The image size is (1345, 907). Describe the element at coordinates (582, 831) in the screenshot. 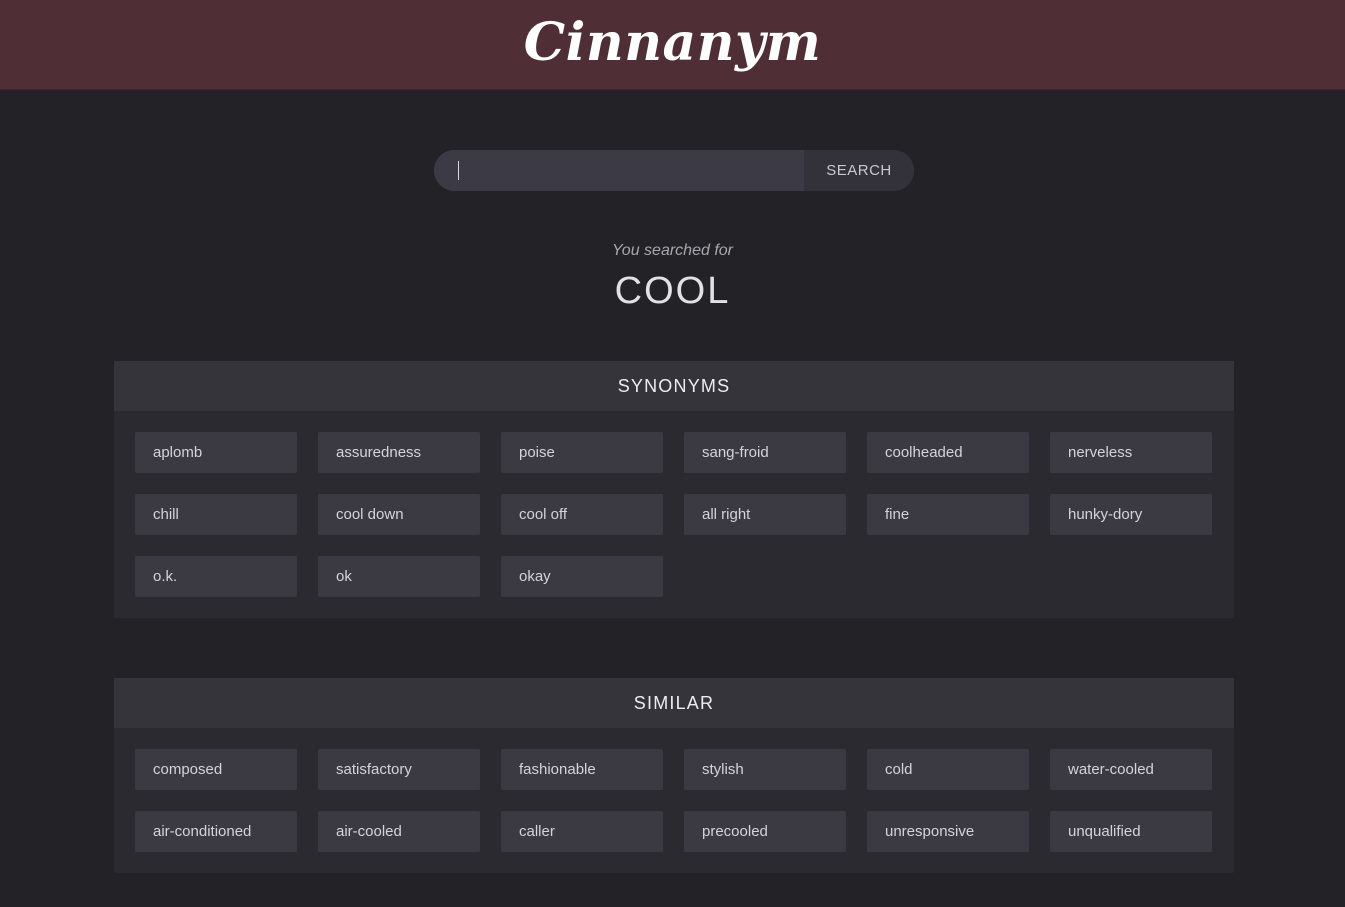

I see `similar-chip: caller` at that location.